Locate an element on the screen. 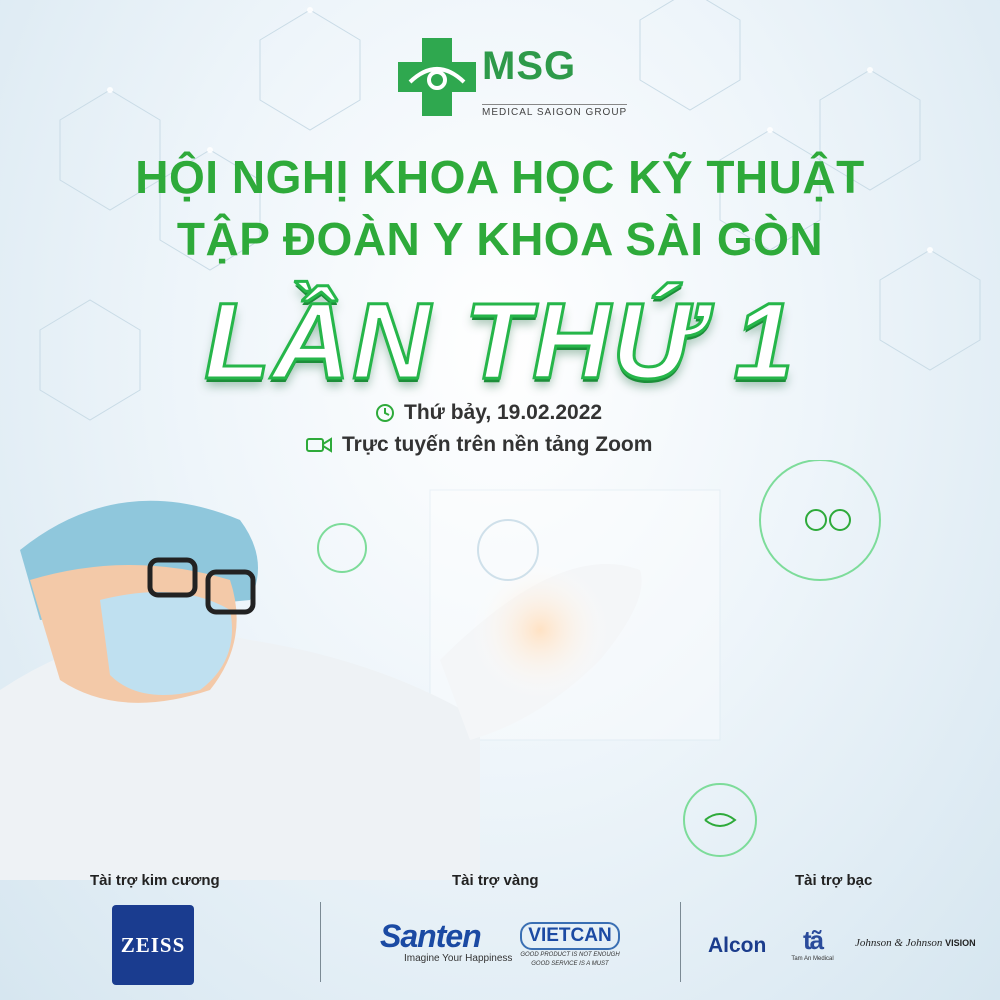 The image size is (1000, 1000). msg-logo: MSG MEDICAL SAIGON GROUP is located at coordinates (513, 82).